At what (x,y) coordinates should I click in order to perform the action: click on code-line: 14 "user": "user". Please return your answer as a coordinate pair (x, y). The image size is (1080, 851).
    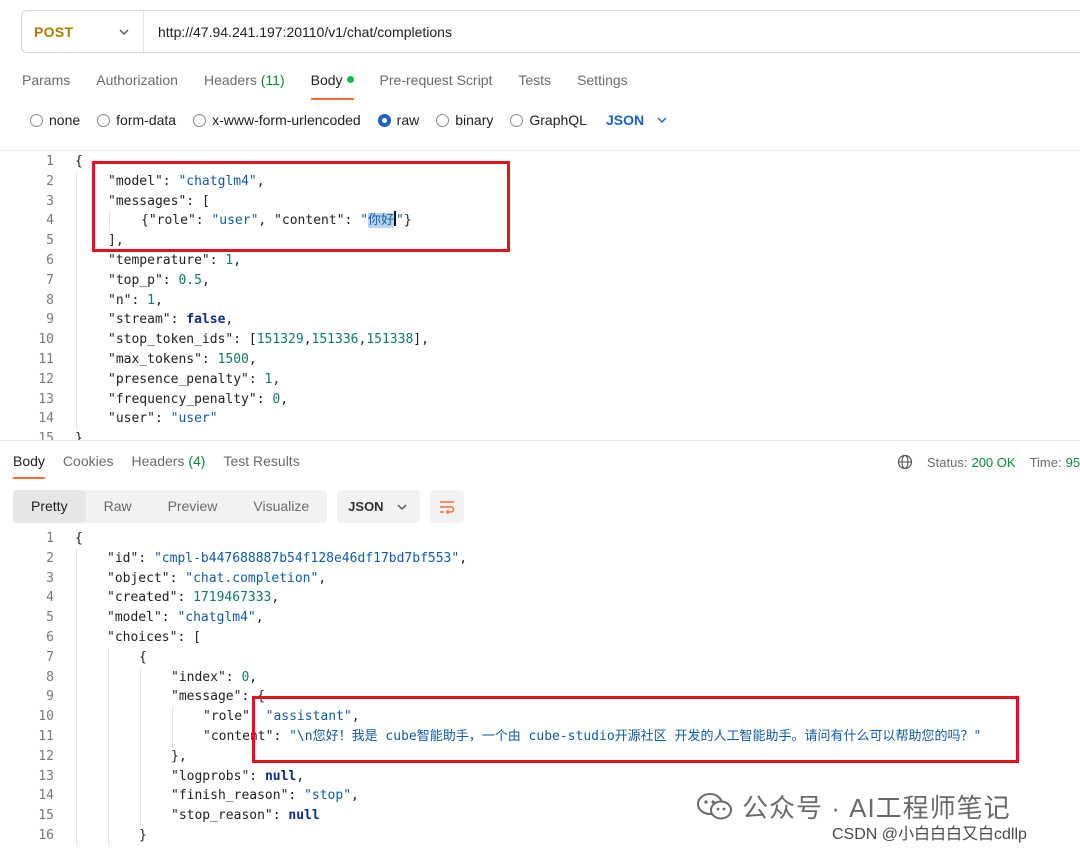
    Looking at the image, I should click on (540, 419).